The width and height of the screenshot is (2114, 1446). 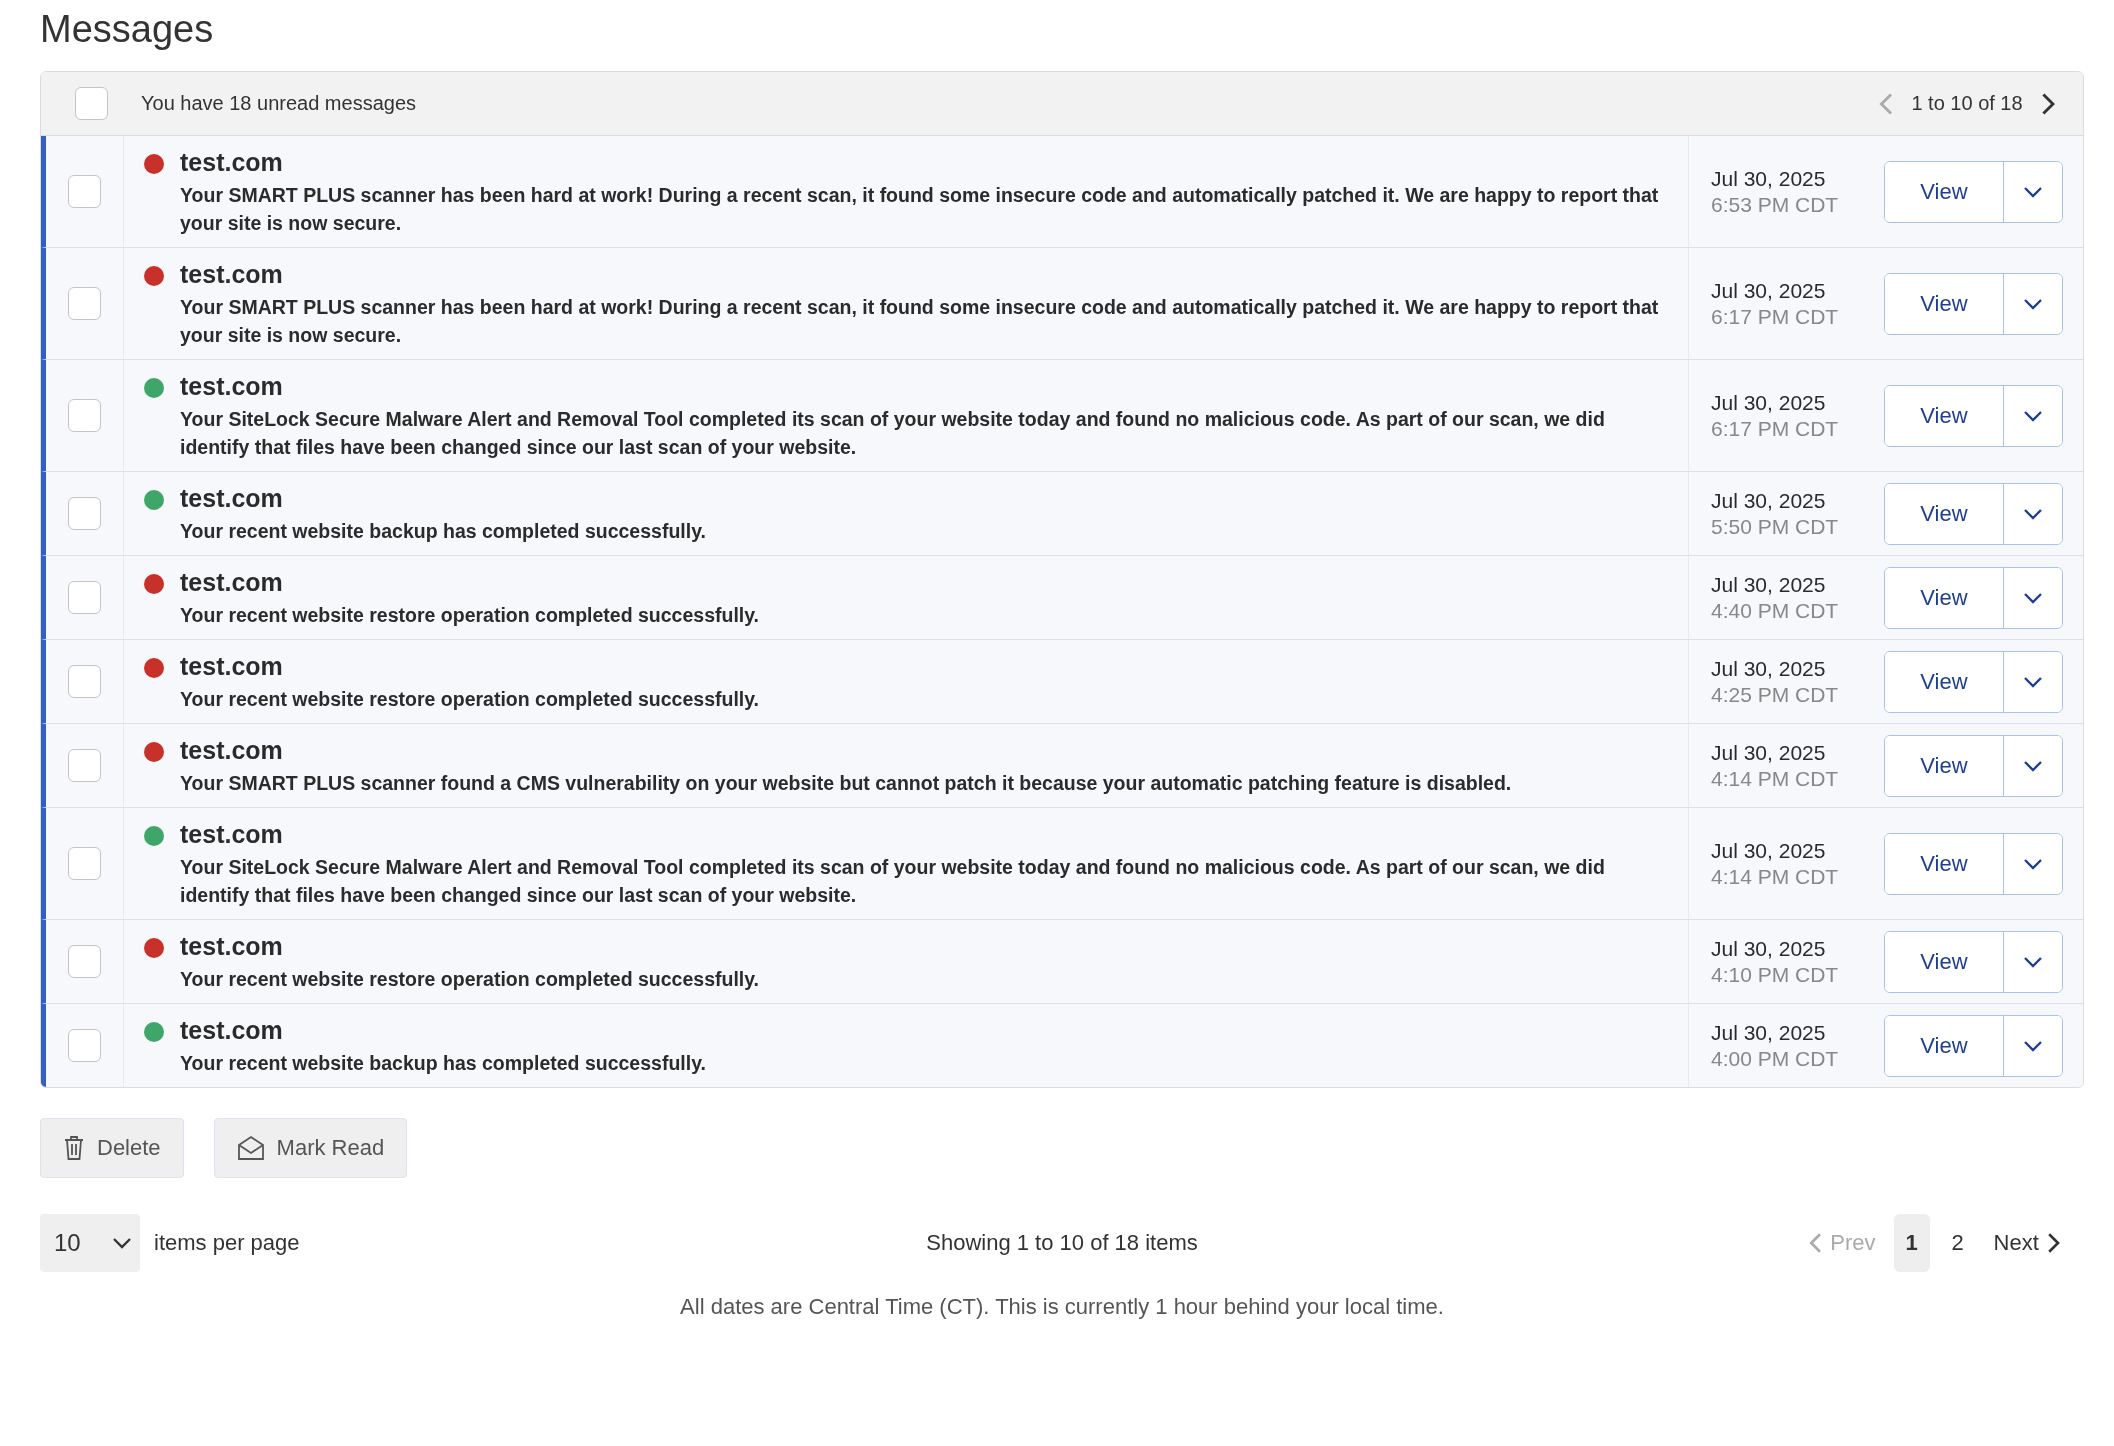 I want to click on message-time: 4:00 PM CDT, so click(x=1775, y=1058).